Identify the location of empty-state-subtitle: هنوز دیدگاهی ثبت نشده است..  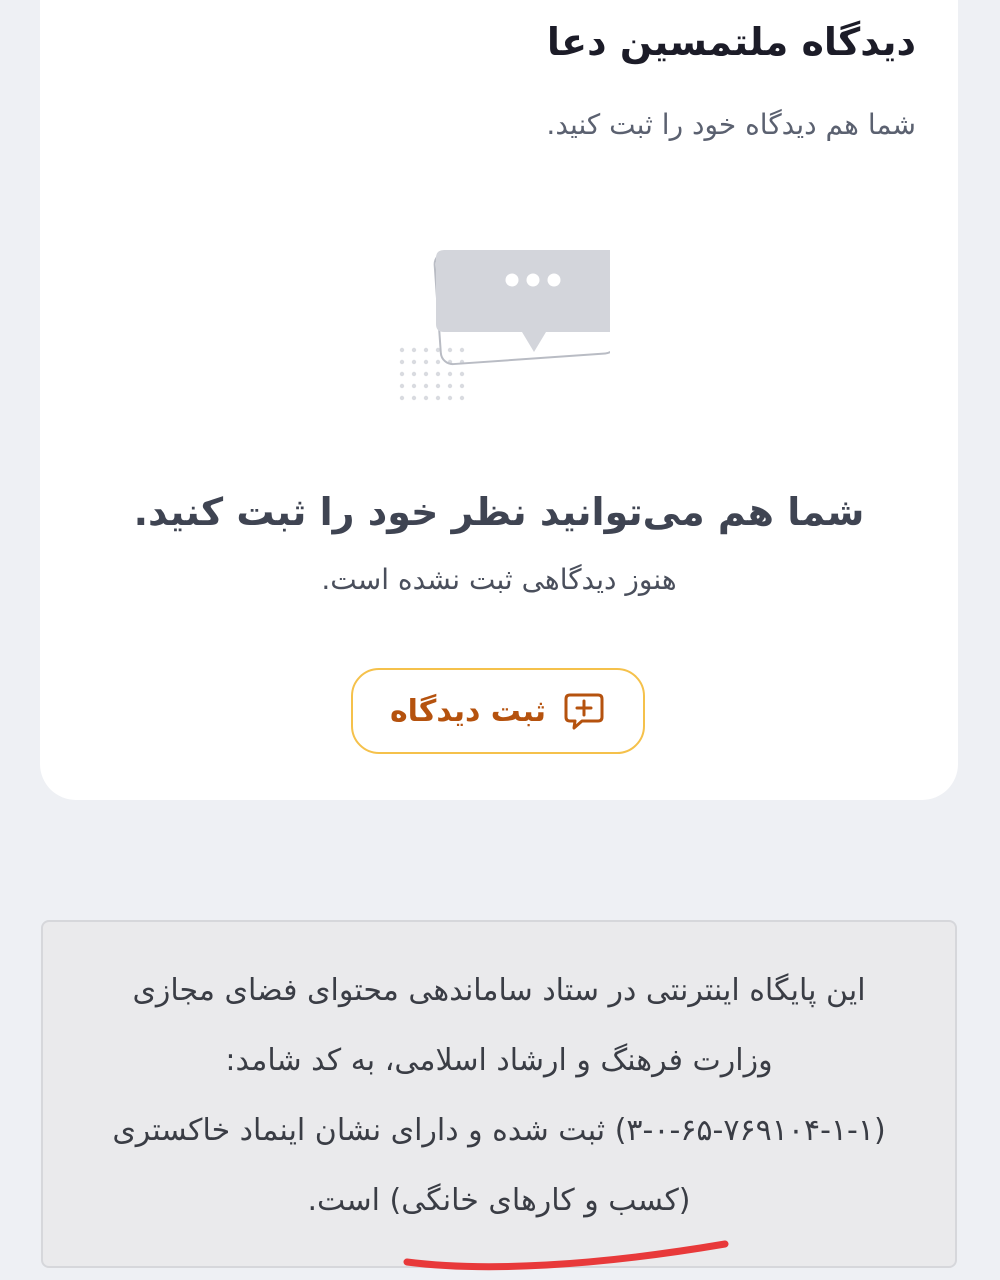
(499, 579).